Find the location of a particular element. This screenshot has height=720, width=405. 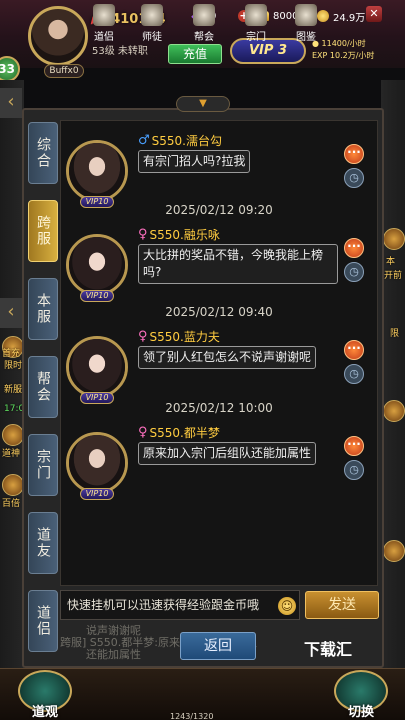

tab-this-server: 本服 is located at coordinates (43, 309).